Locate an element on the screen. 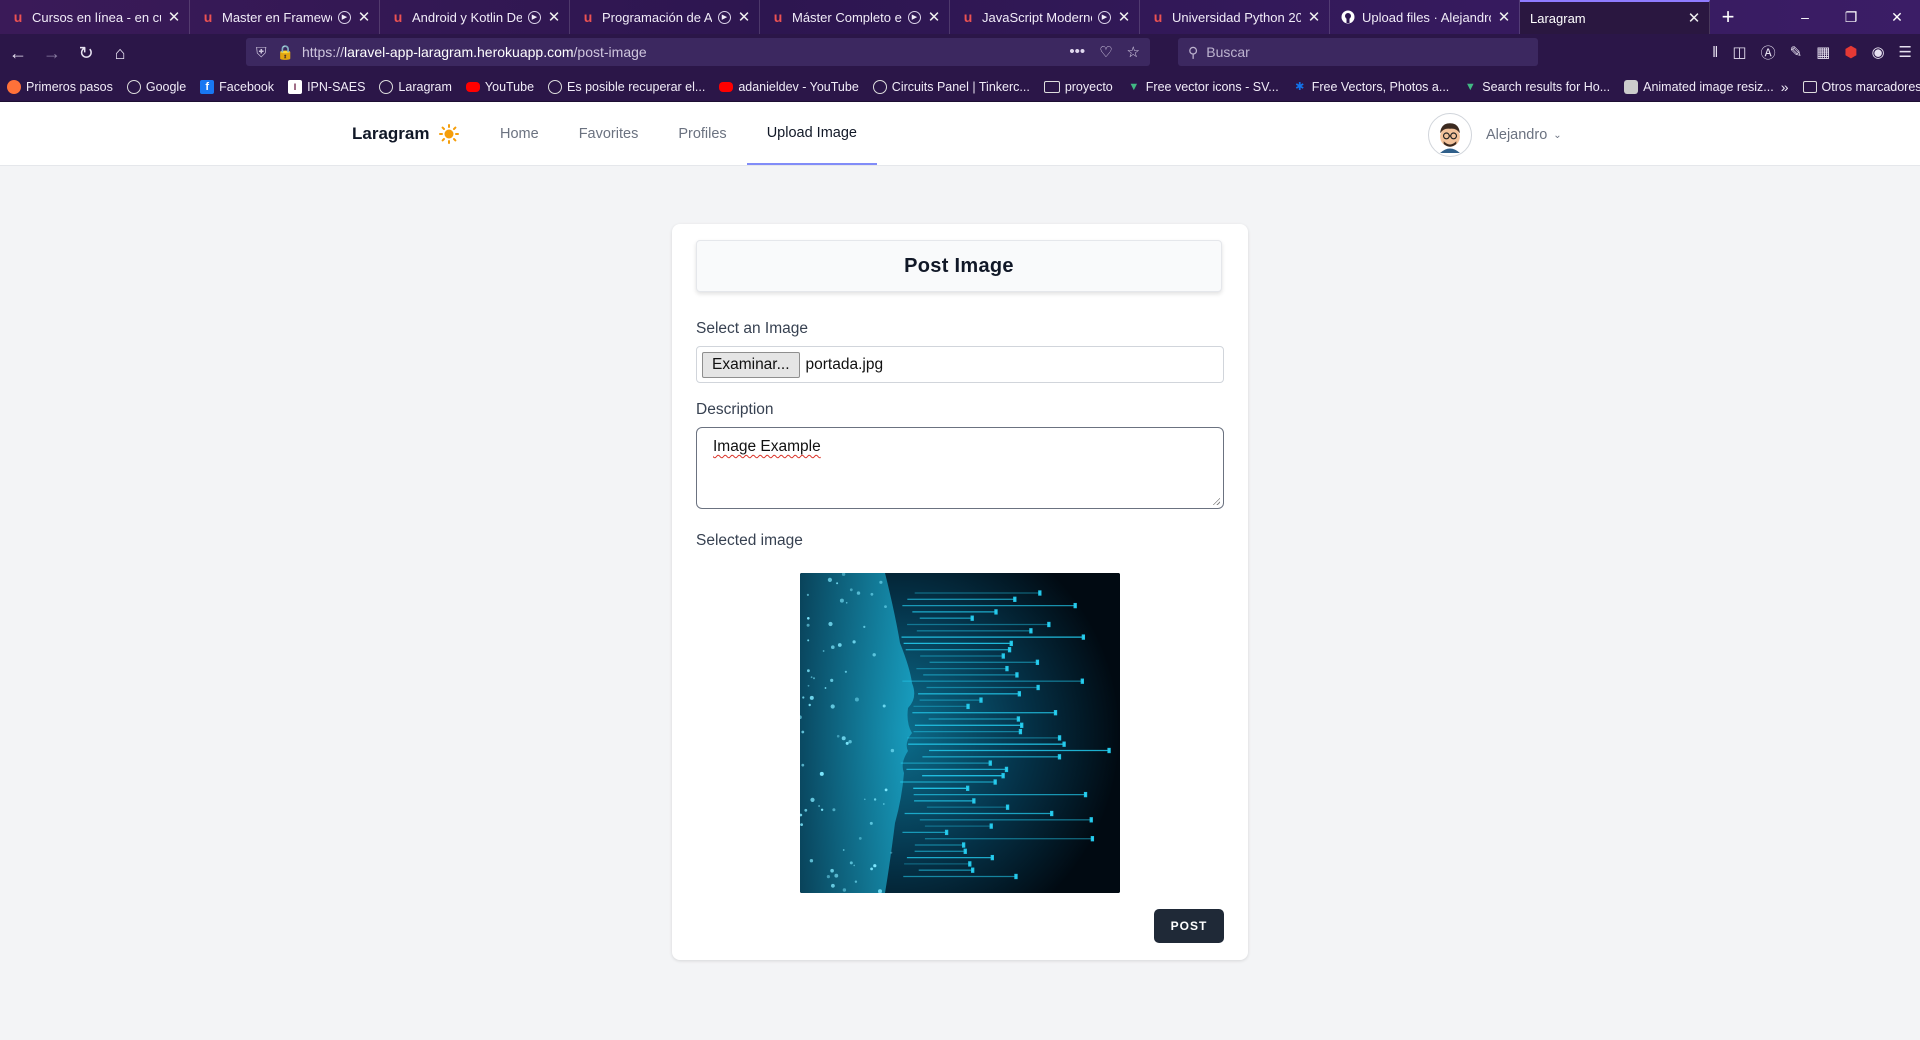 The height and width of the screenshot is (1040, 1920). browser-tab: Laragram ✕ is located at coordinates (1615, 17).